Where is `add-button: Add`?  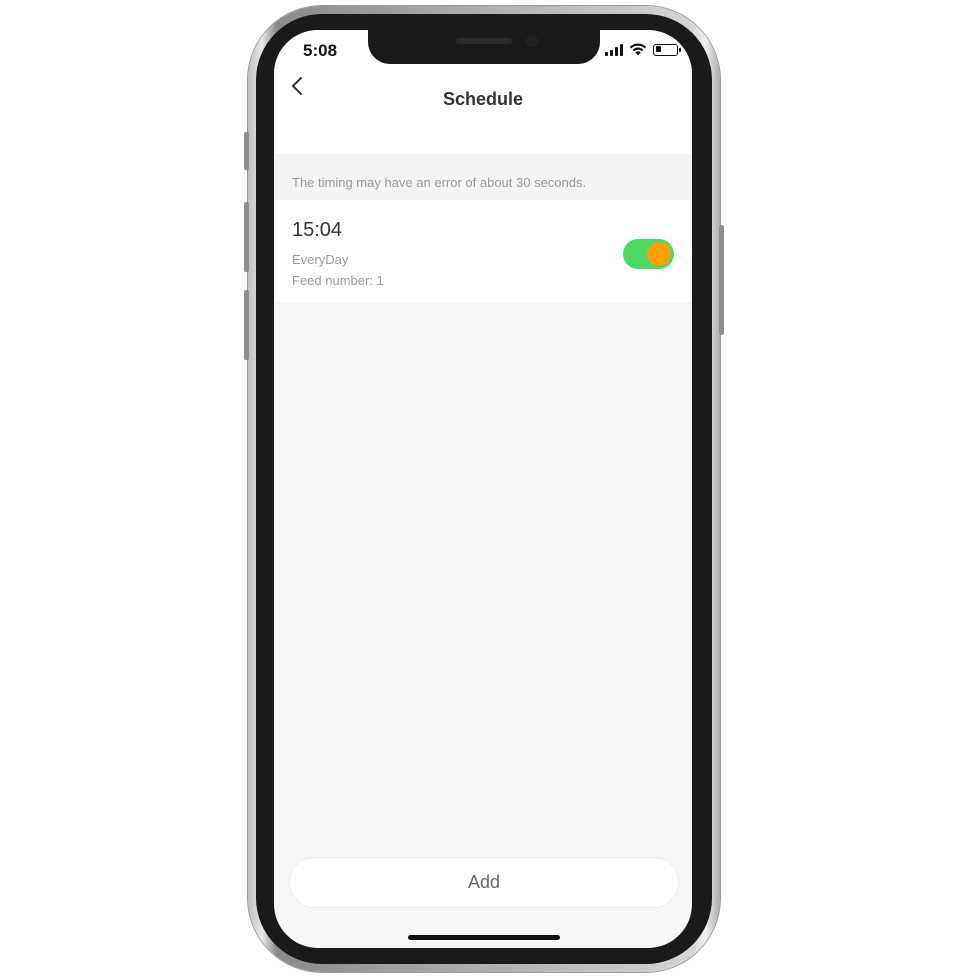 add-button: Add is located at coordinates (484, 882).